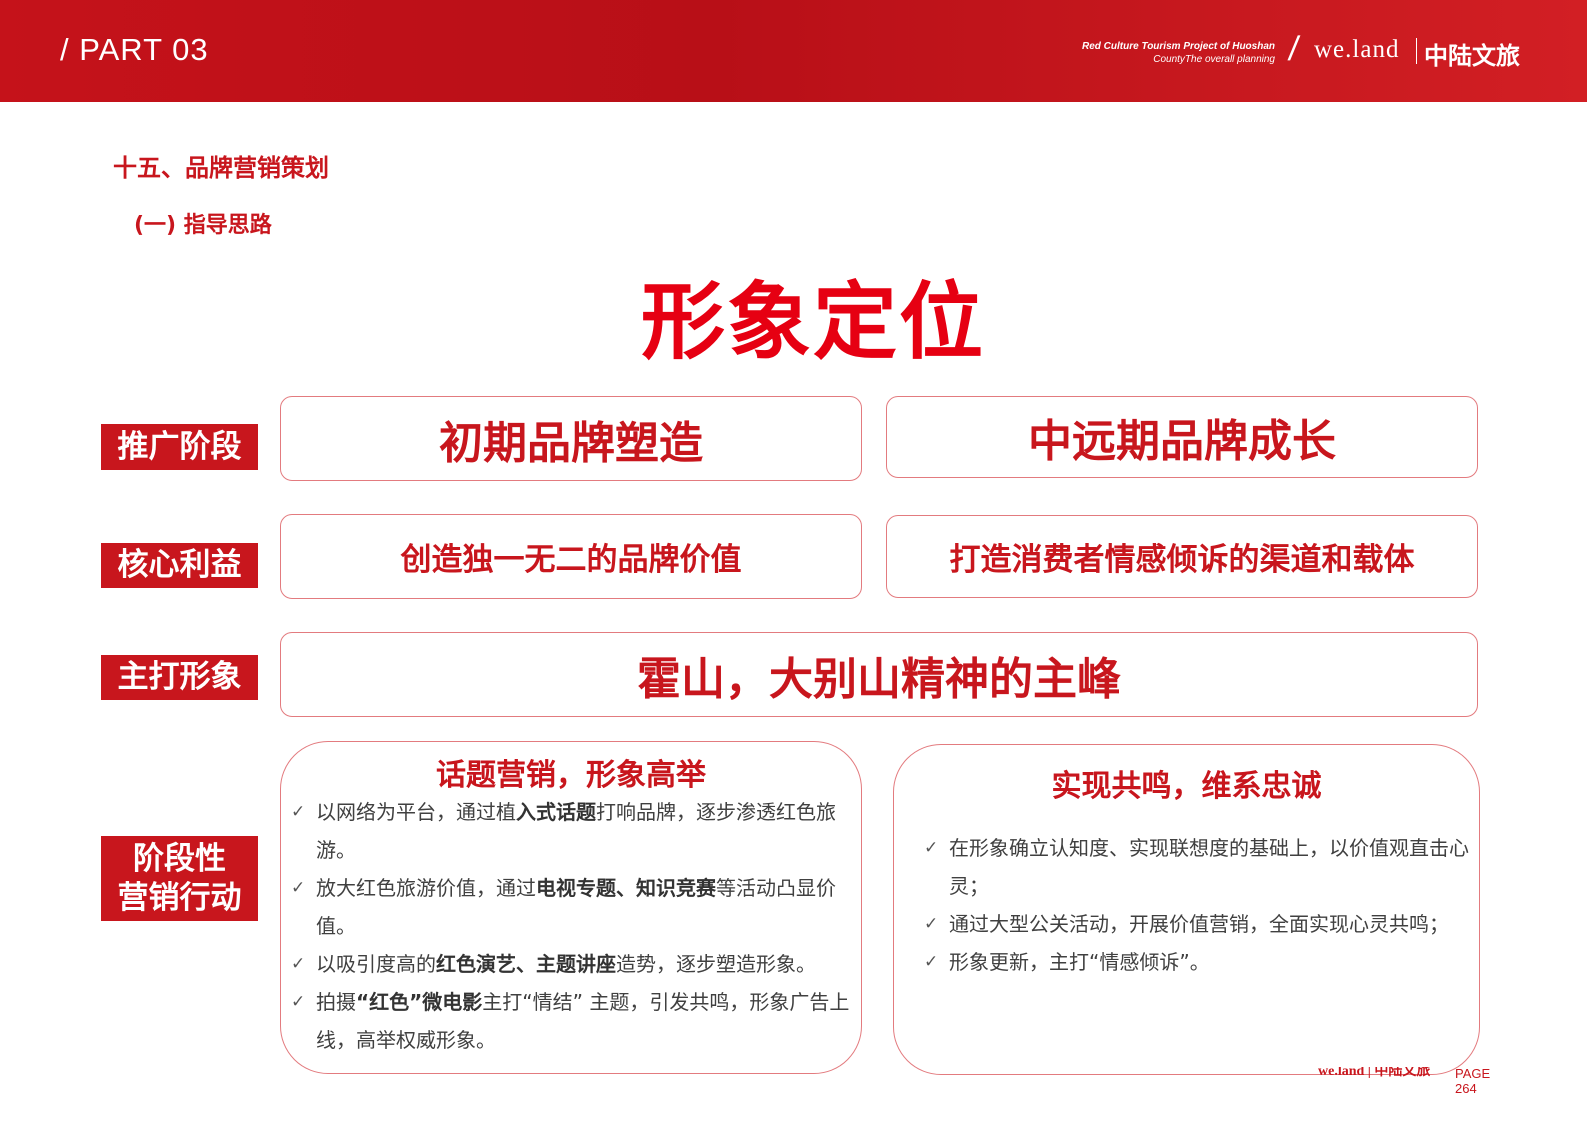  Describe the element at coordinates (1182, 441) in the screenshot. I see `stage-midlong-text: 中远期品牌成长` at that location.